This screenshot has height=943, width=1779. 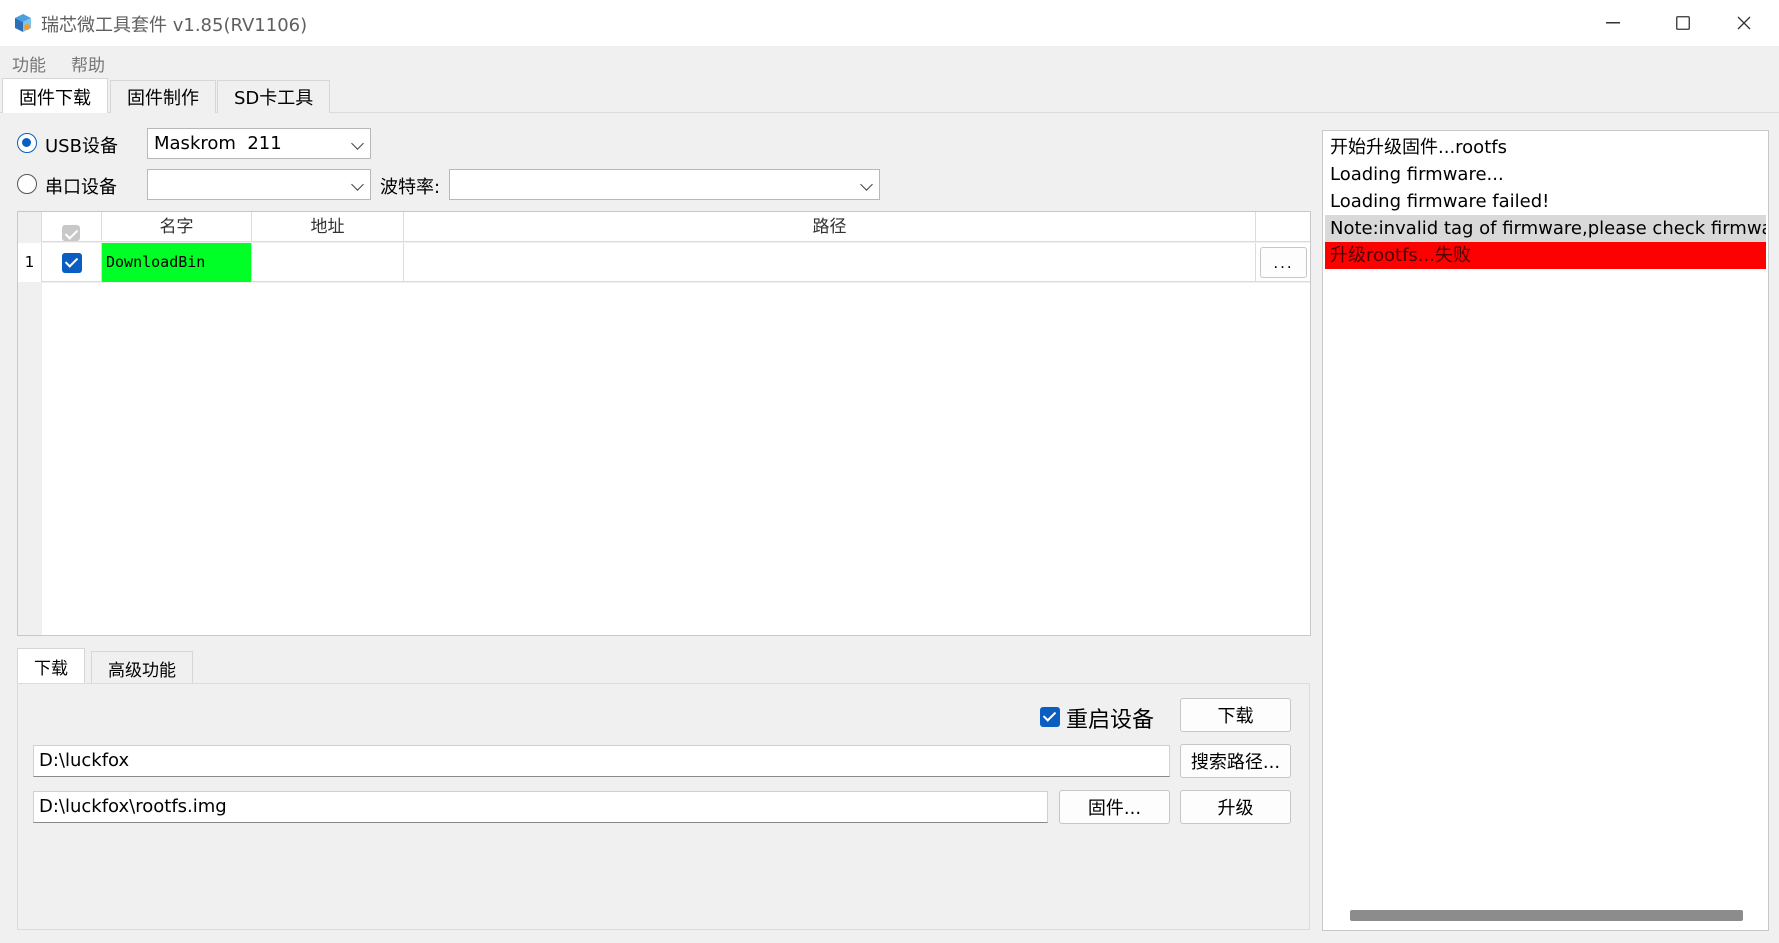 I want to click on usb-device-select: Maskrom 211, so click(x=259, y=143).